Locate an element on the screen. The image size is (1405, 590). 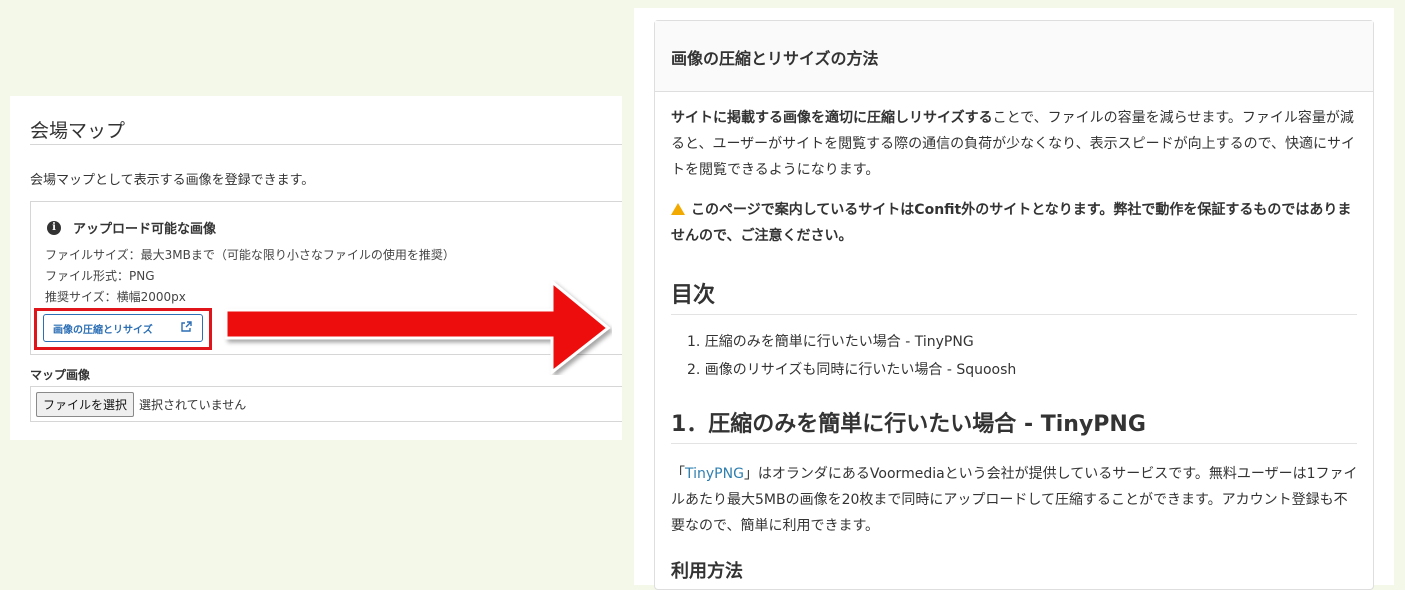
recommended-size-note: 推奨サイズ：横幅2000px is located at coordinates (115, 297).